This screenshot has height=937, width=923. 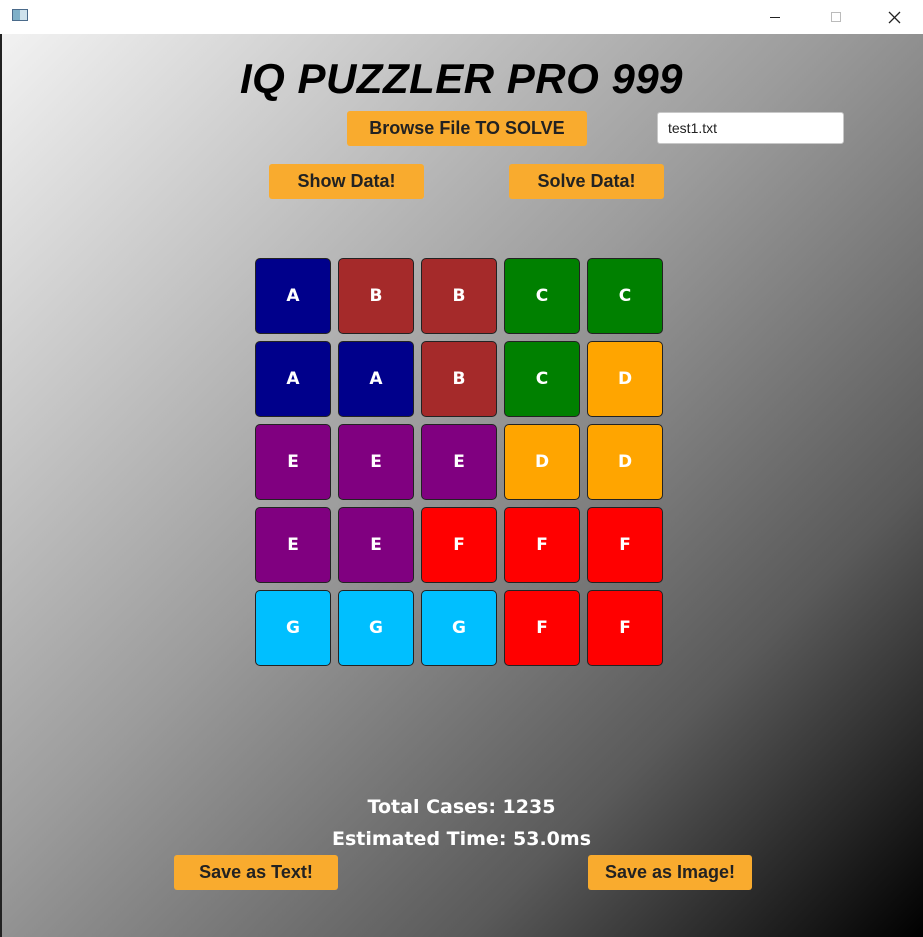 What do you see at coordinates (894, 17) in the screenshot?
I see `close-icon` at bounding box center [894, 17].